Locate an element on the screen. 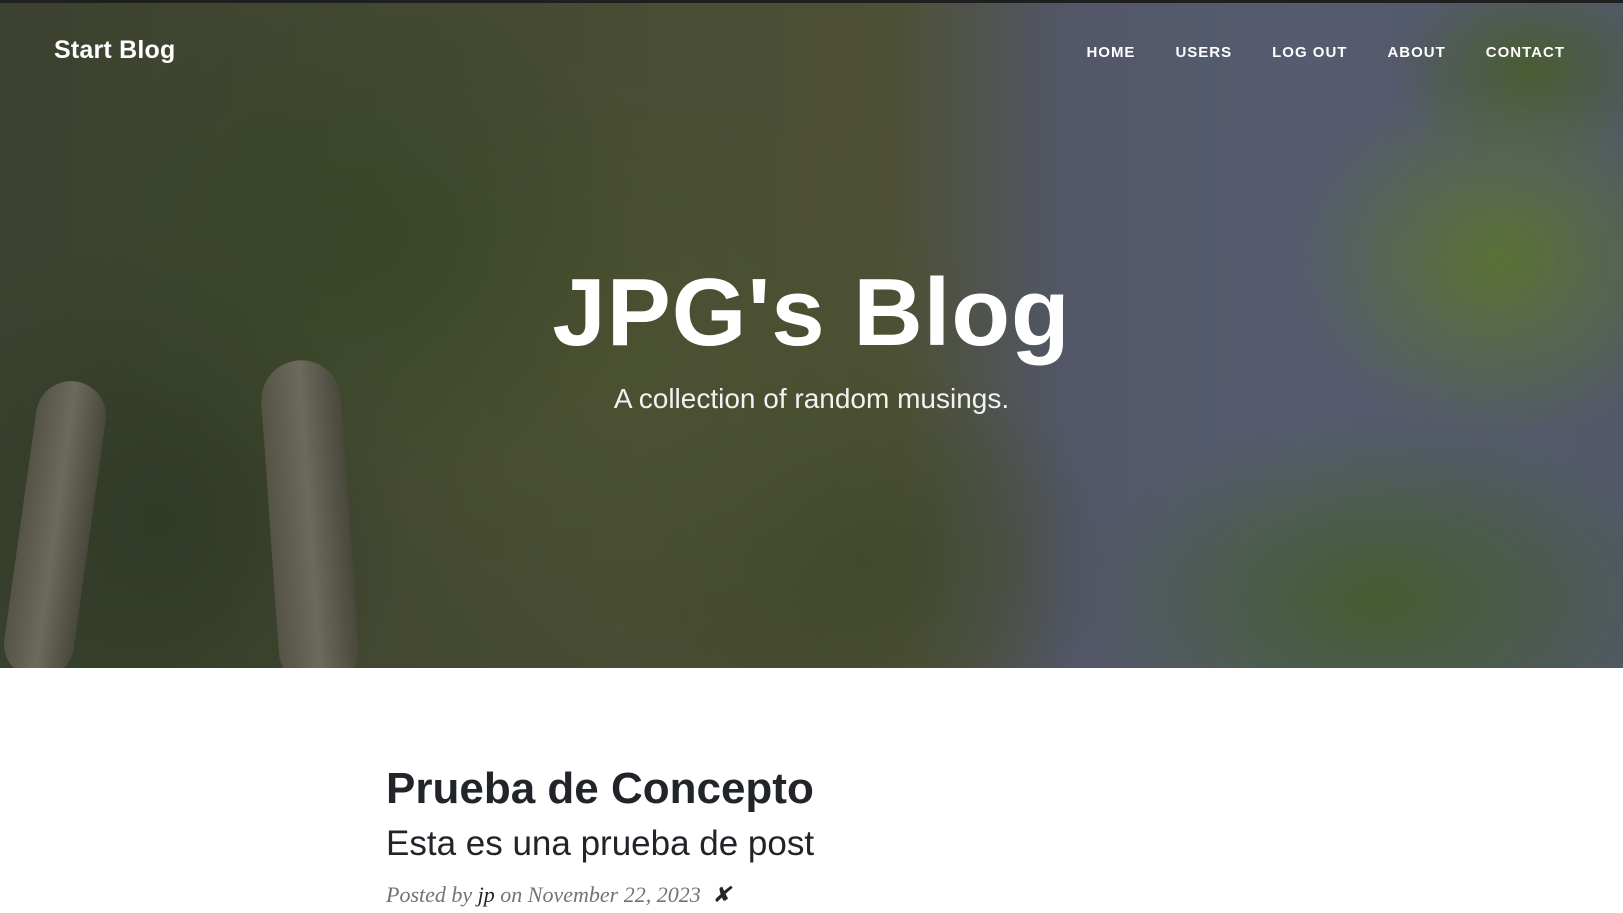 The width and height of the screenshot is (1623, 913). nav-link-logout: LOG OUT is located at coordinates (1309, 52).